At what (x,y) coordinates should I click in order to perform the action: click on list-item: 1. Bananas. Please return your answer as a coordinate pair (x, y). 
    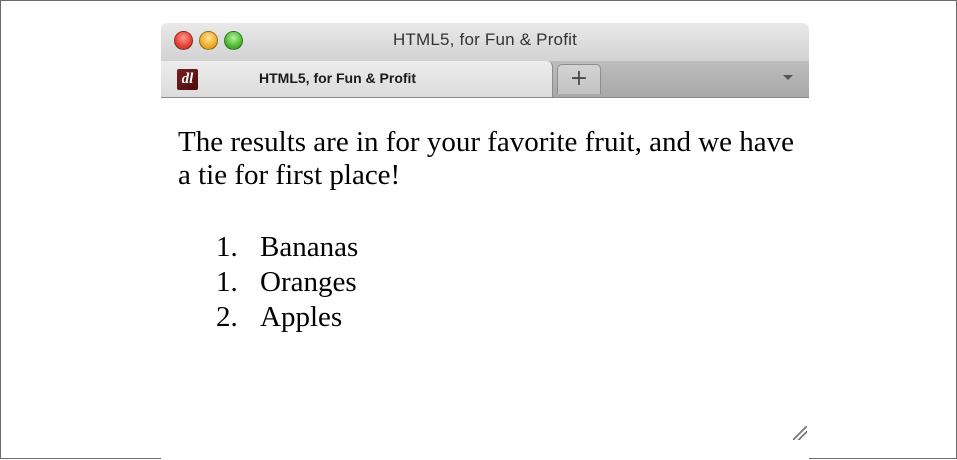
    Looking at the image, I should click on (287, 247).